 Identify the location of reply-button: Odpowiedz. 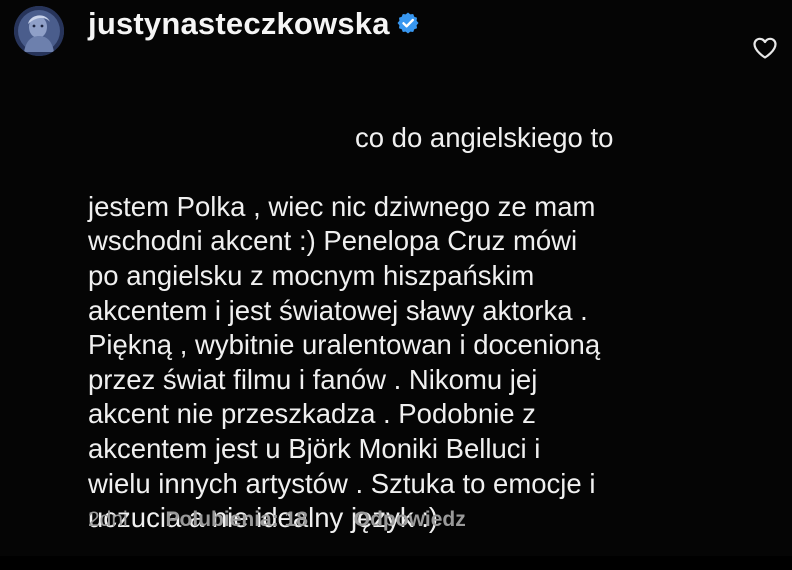
(410, 520).